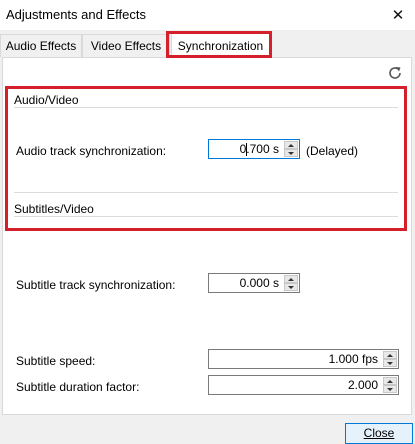 This screenshot has height=444, width=415. What do you see at coordinates (91, 151) in the screenshot?
I see `audio-track-sync-label: Audio track synchronization:` at bounding box center [91, 151].